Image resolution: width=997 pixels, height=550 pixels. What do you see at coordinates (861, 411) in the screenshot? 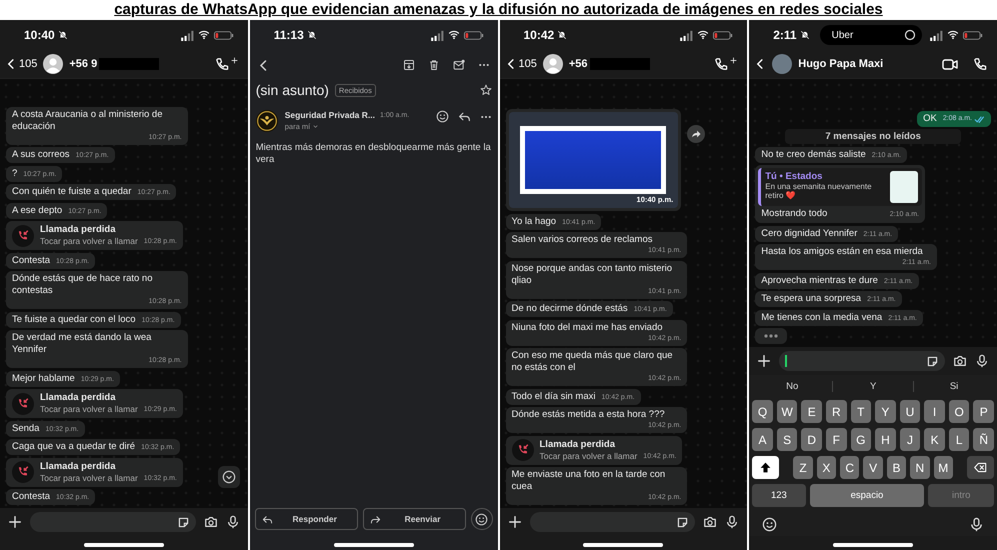
I see `keyboard-key: T` at bounding box center [861, 411].